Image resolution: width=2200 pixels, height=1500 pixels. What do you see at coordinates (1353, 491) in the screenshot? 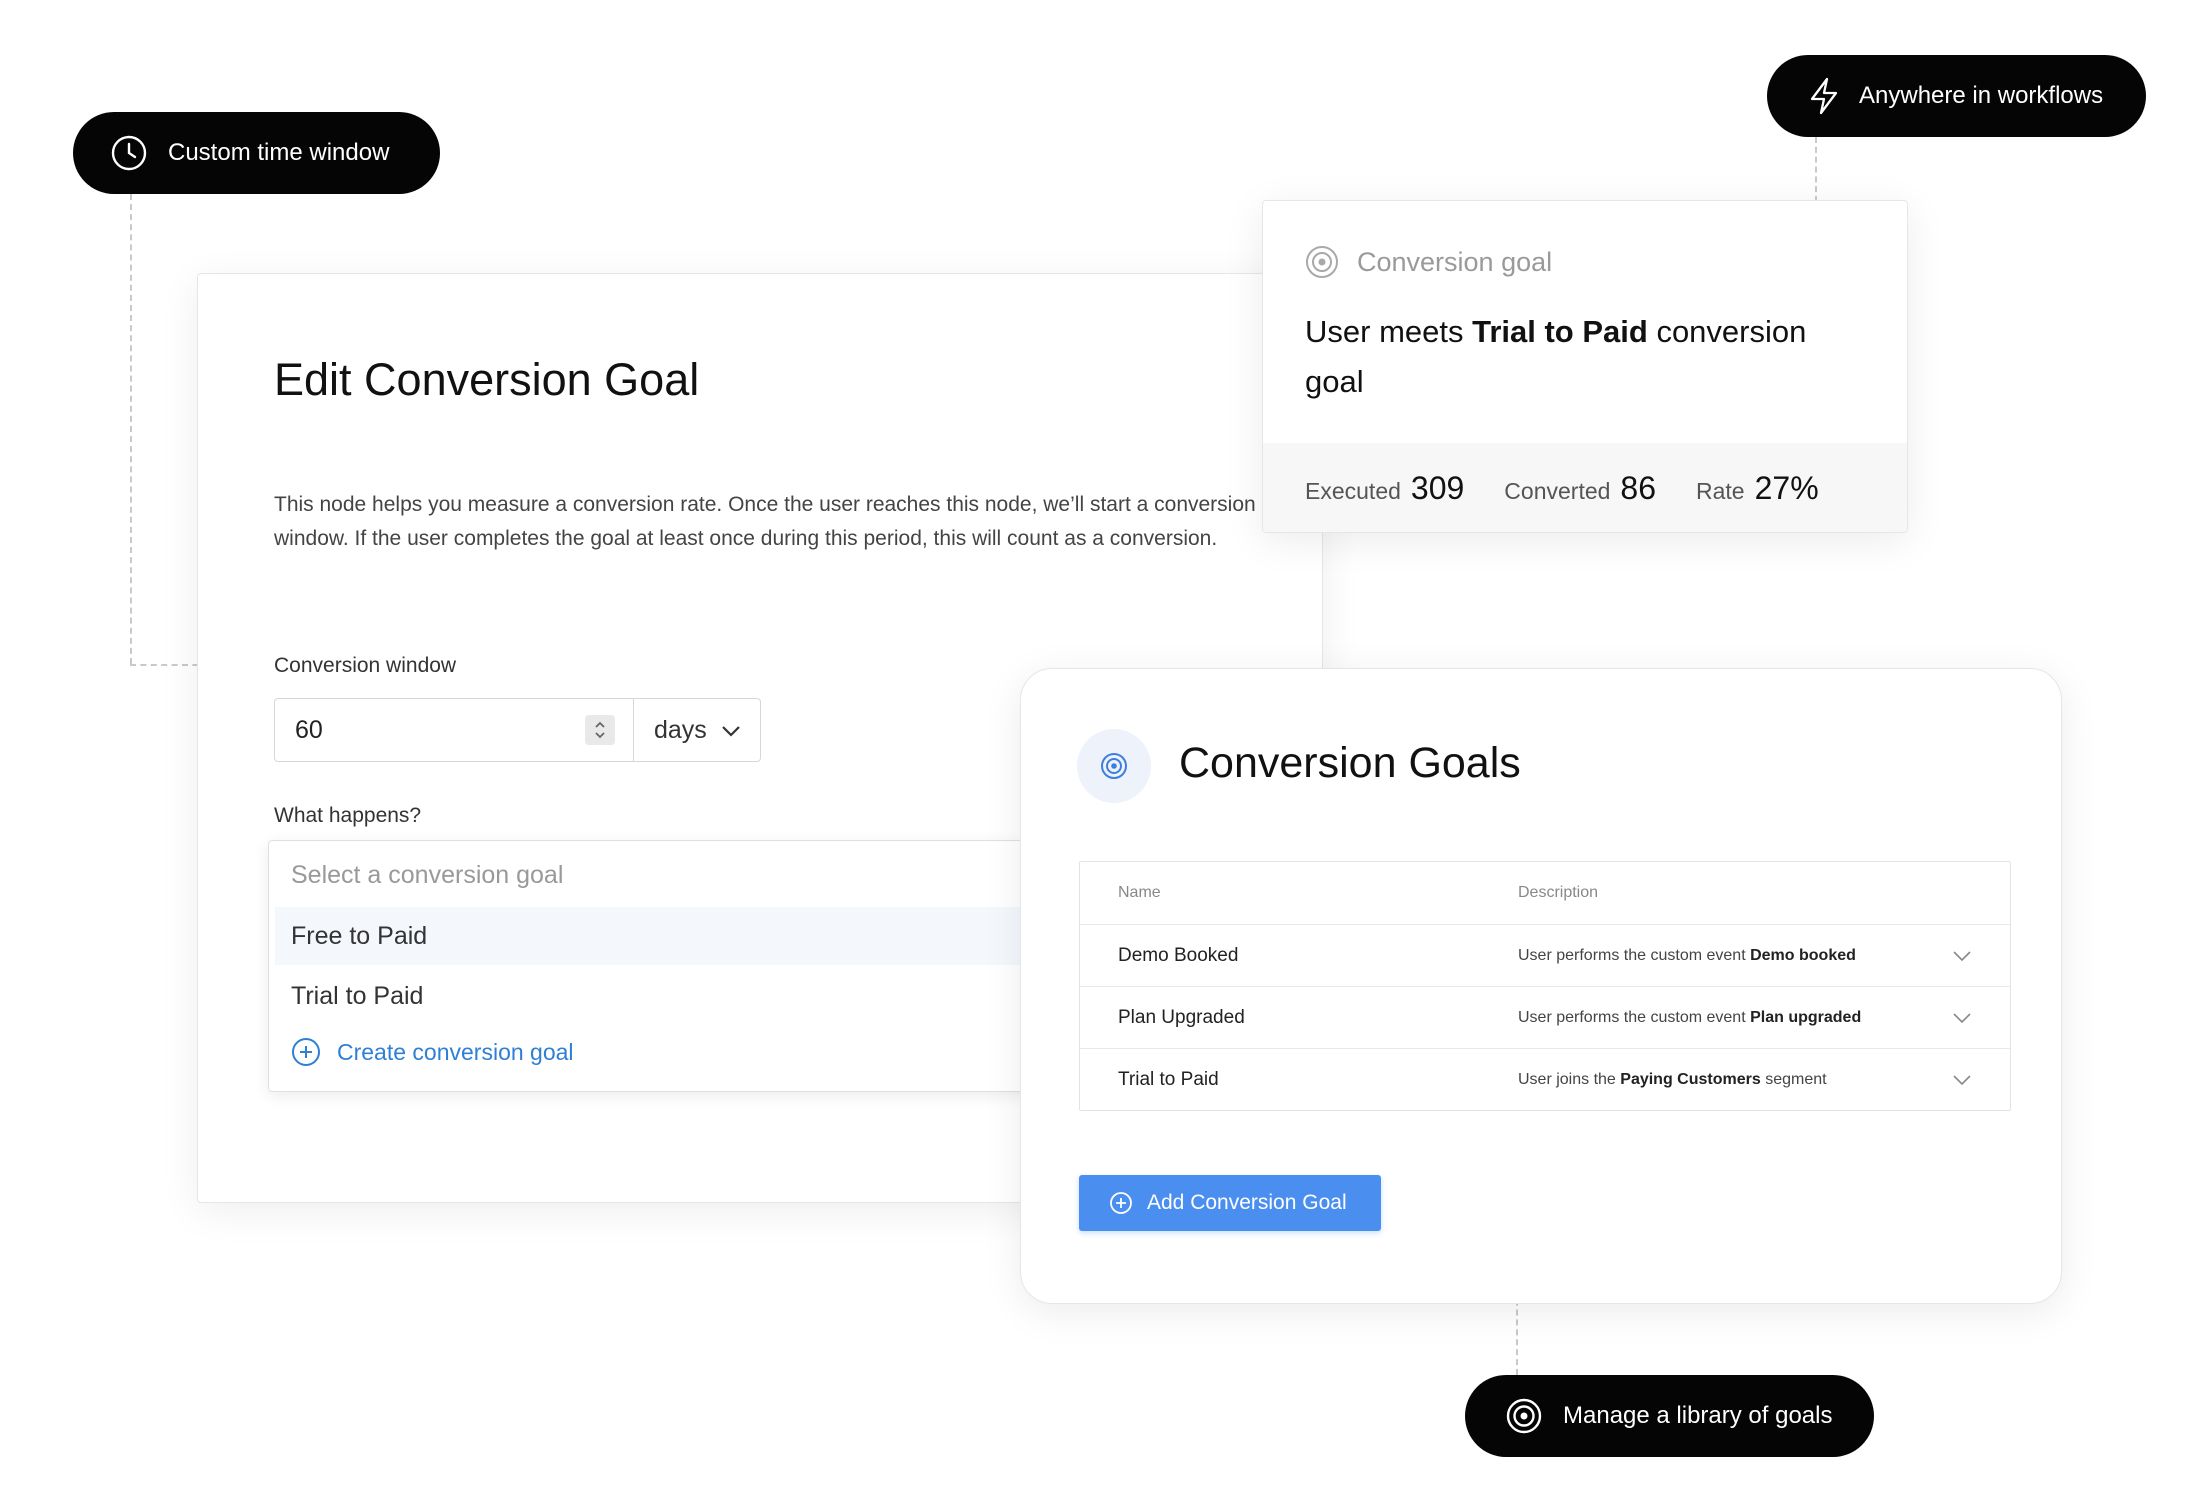
I see `stat-executed-label: Executed` at bounding box center [1353, 491].